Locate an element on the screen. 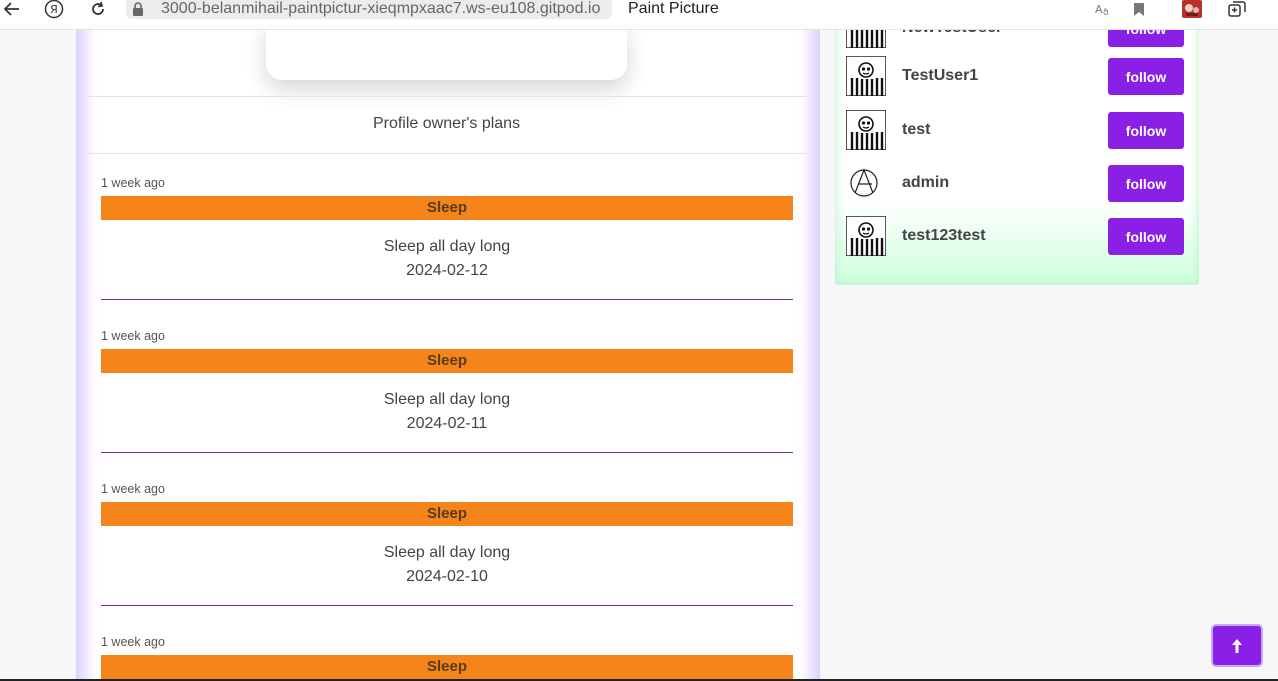 The width and height of the screenshot is (1278, 681). user-name: test is located at coordinates (916, 130).